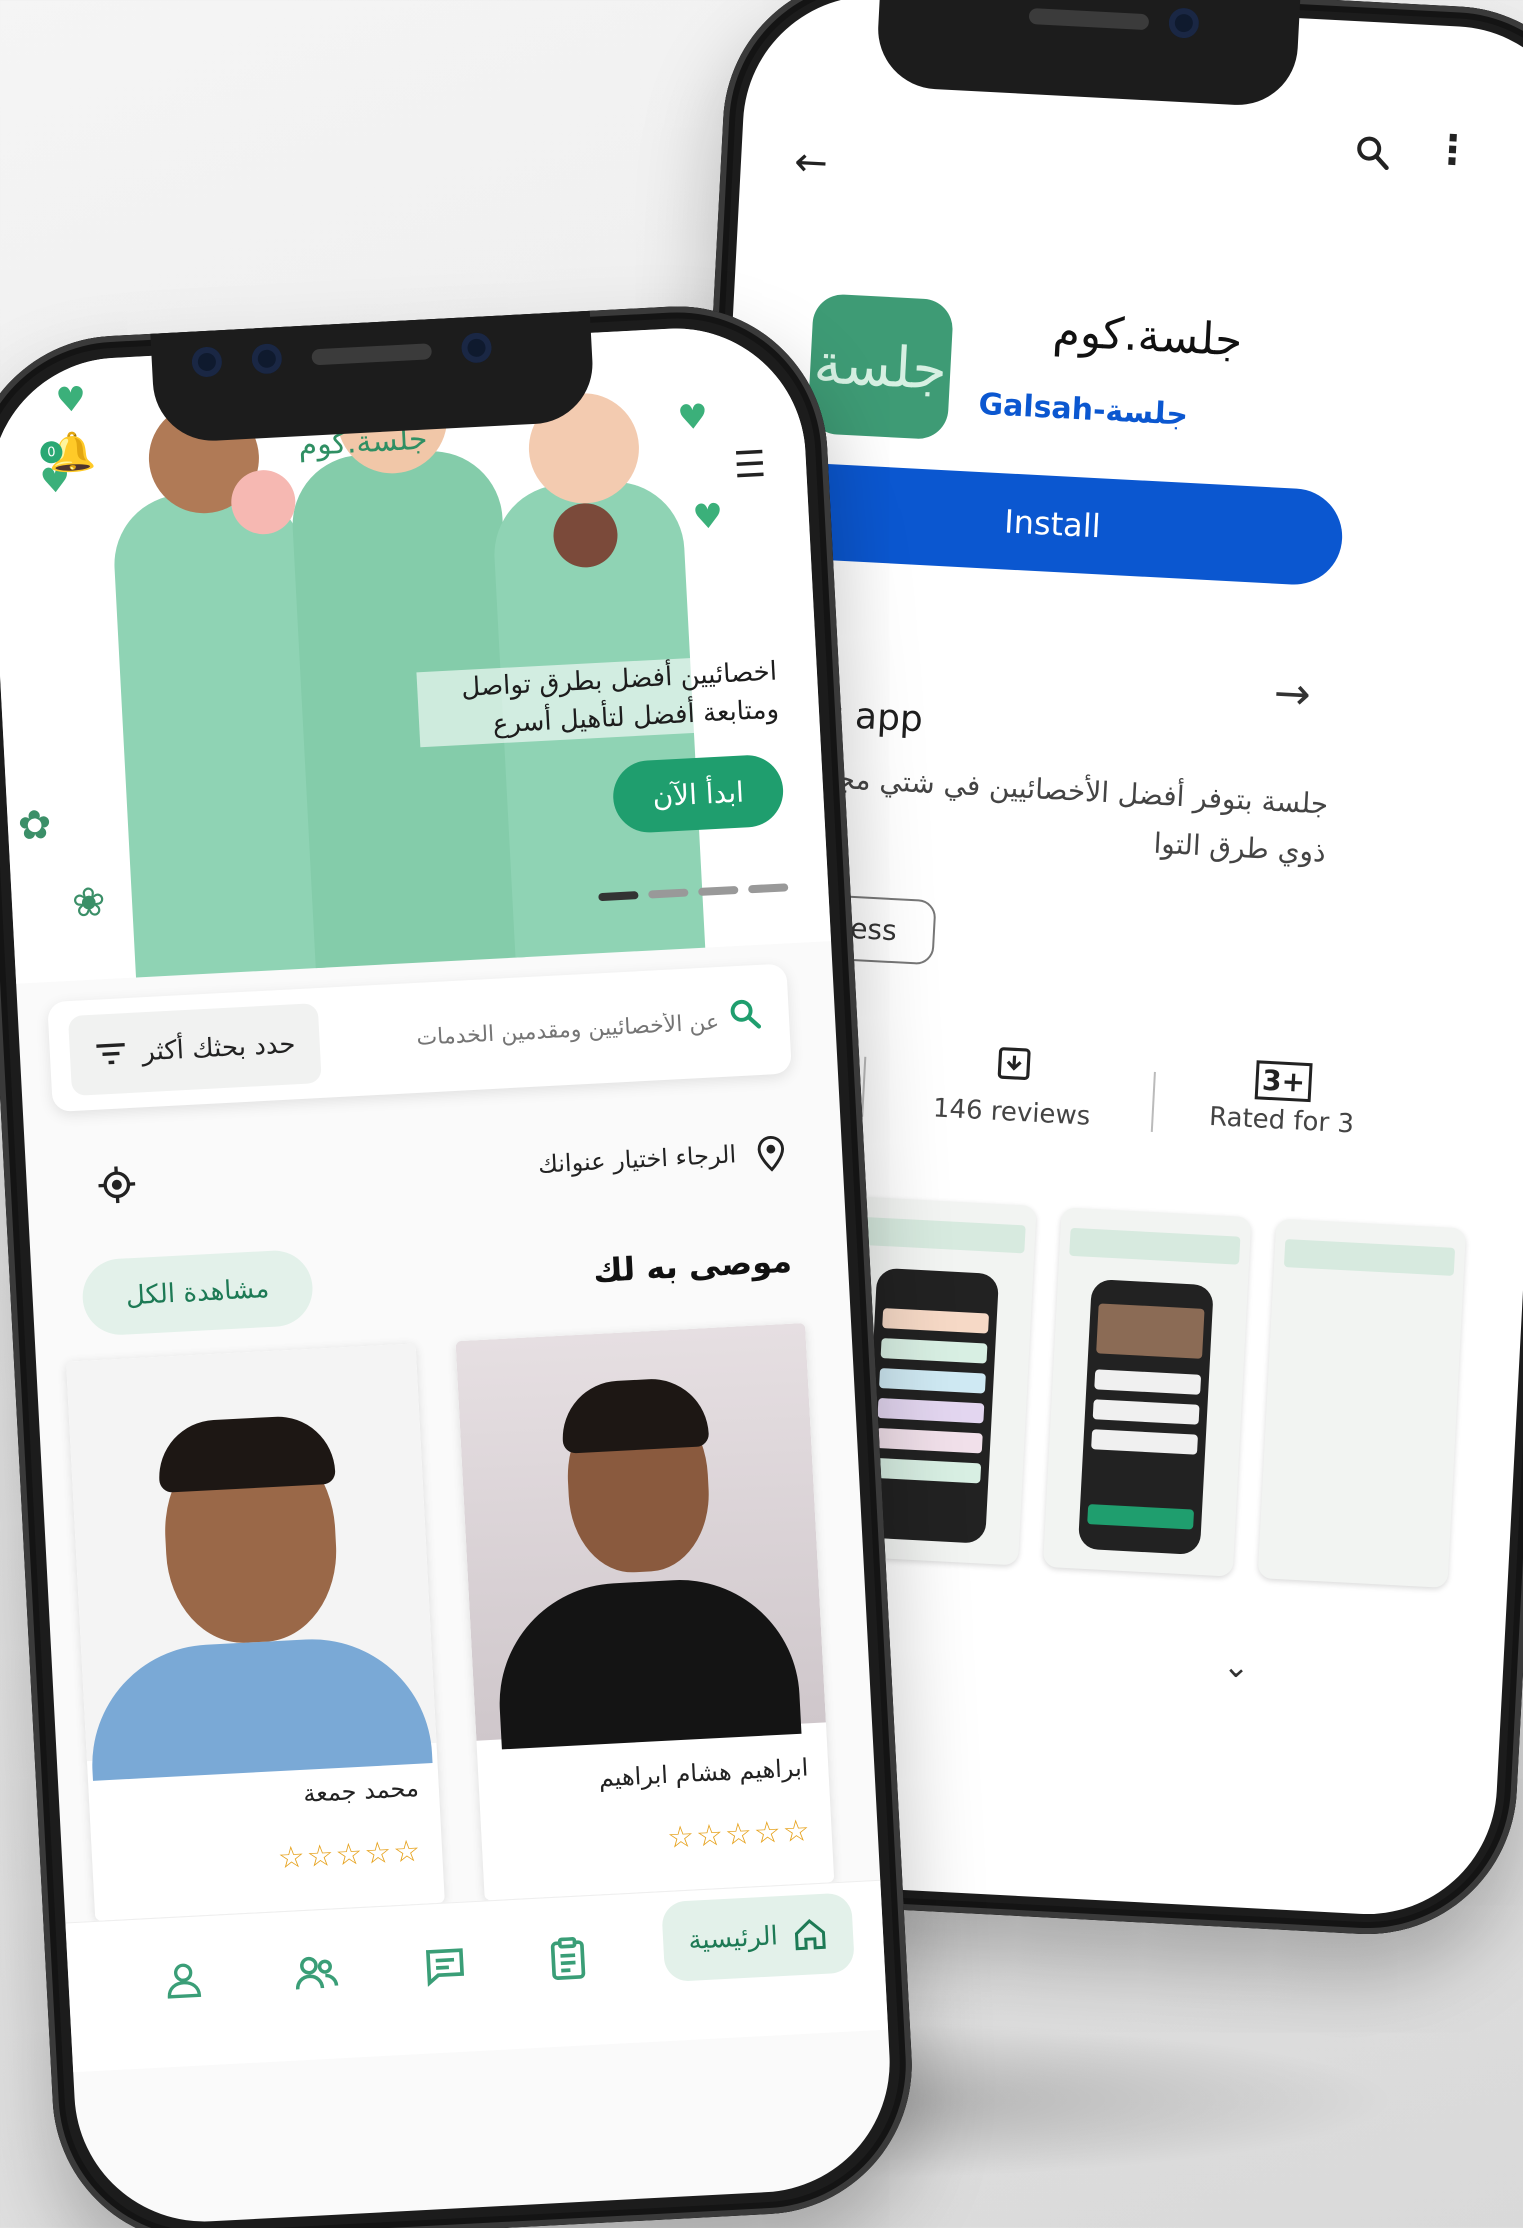 The image size is (1523, 2228). What do you see at coordinates (373, 377) in the screenshot?
I see `phone-notch` at bounding box center [373, 377].